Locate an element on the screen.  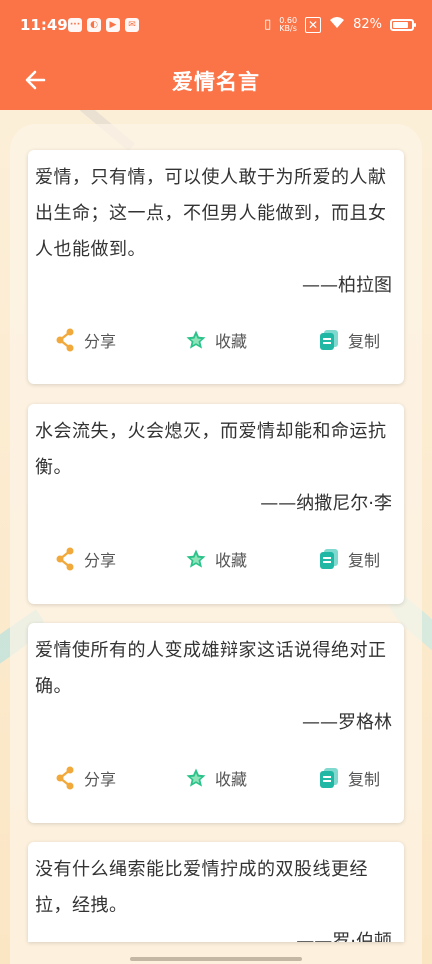
page-title: 爱情名言 is located at coordinates (216, 82).